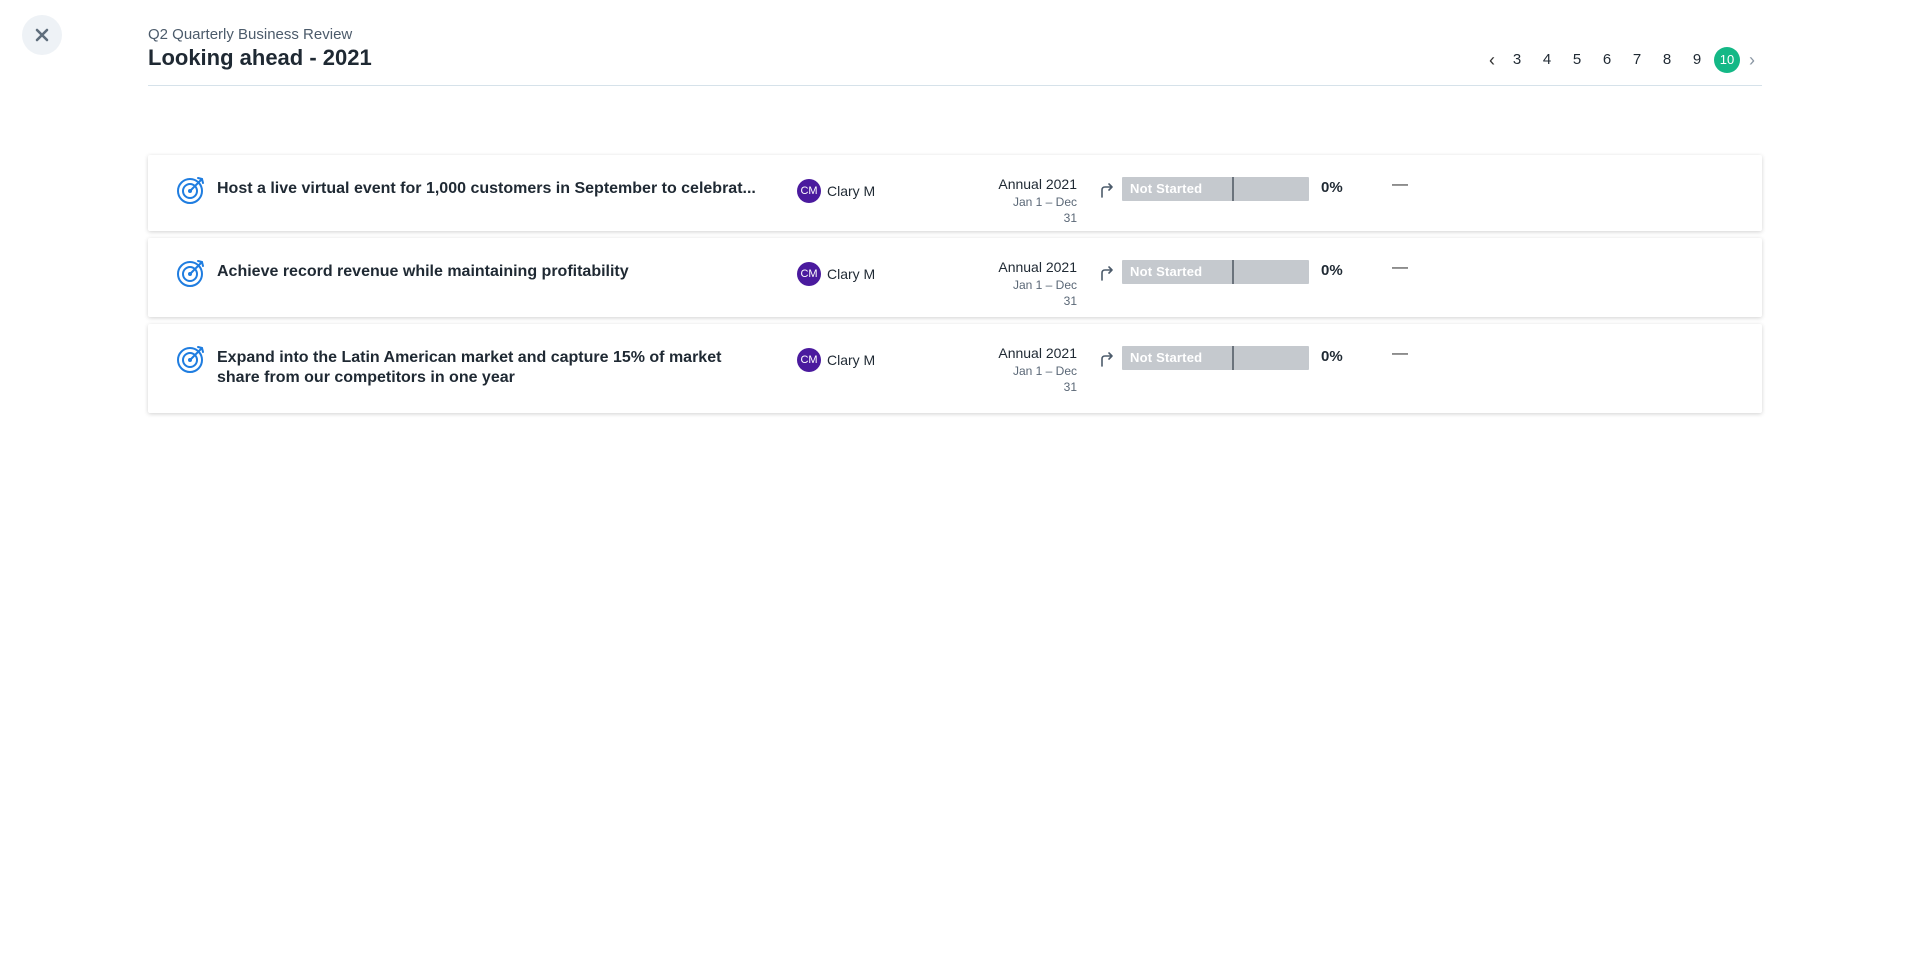 This screenshot has width=1910, height=980. What do you see at coordinates (1492, 60) in the screenshot?
I see `prev-page-button: ‹` at bounding box center [1492, 60].